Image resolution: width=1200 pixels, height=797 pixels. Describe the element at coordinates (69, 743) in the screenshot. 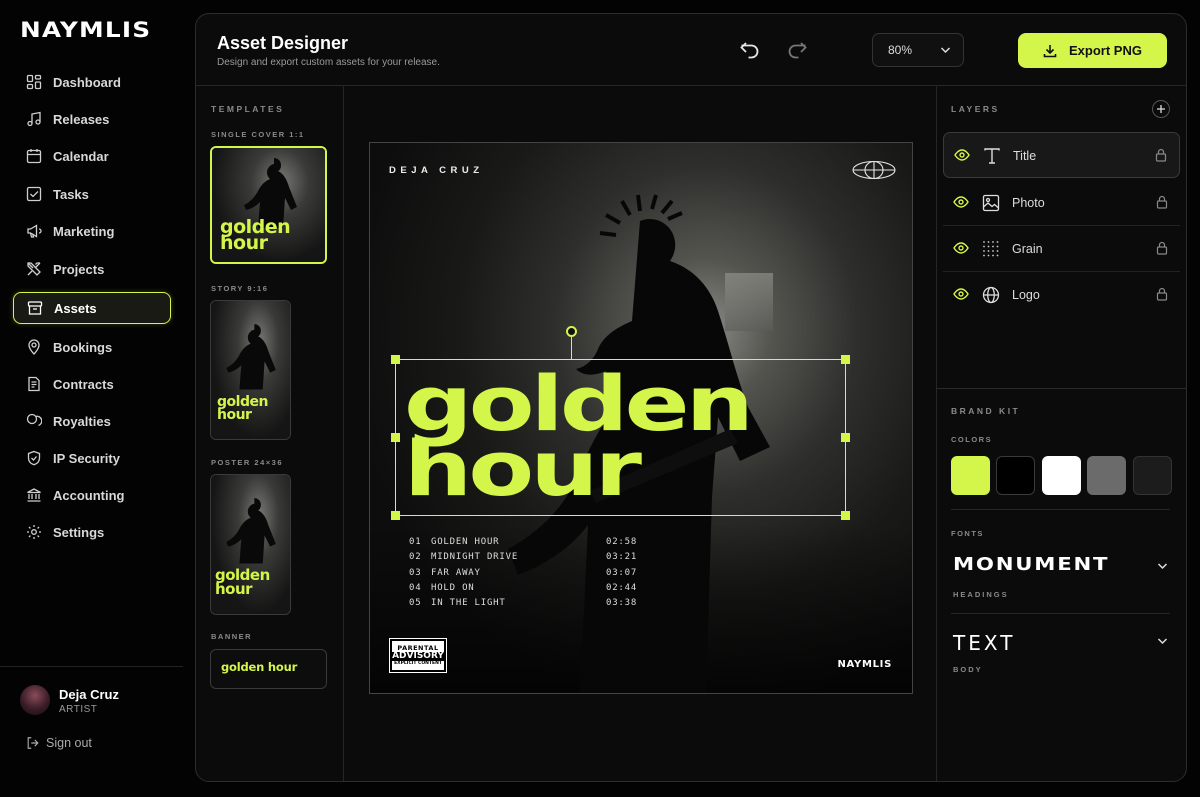

I see `sign-out-label: Sign out` at that location.